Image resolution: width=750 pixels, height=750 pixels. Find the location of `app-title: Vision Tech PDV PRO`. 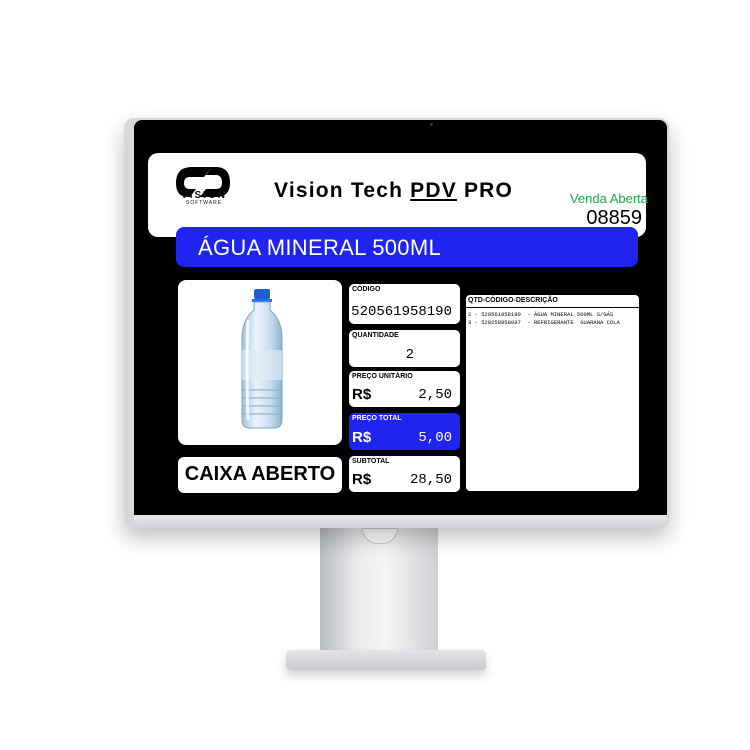

app-title: Vision Tech PDV PRO is located at coordinates (409, 191).